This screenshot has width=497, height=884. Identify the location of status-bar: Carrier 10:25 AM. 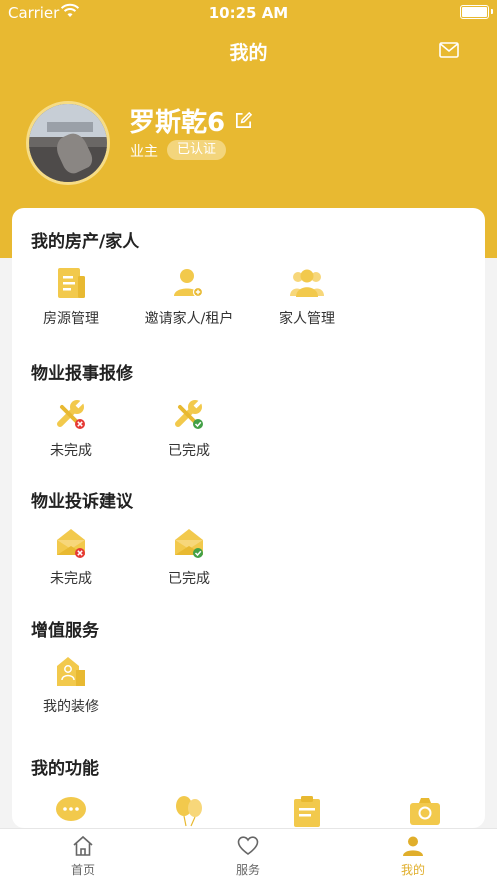
(248, 13).